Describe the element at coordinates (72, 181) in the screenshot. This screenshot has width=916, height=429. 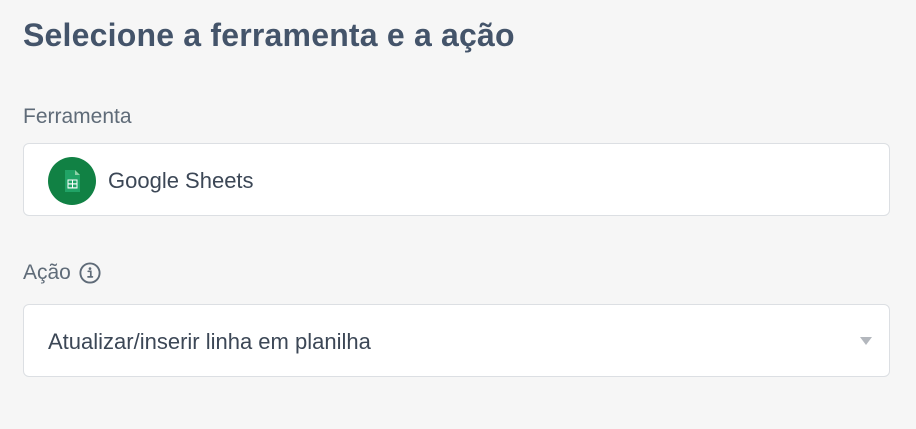
I see `google-sheets-icon` at that location.